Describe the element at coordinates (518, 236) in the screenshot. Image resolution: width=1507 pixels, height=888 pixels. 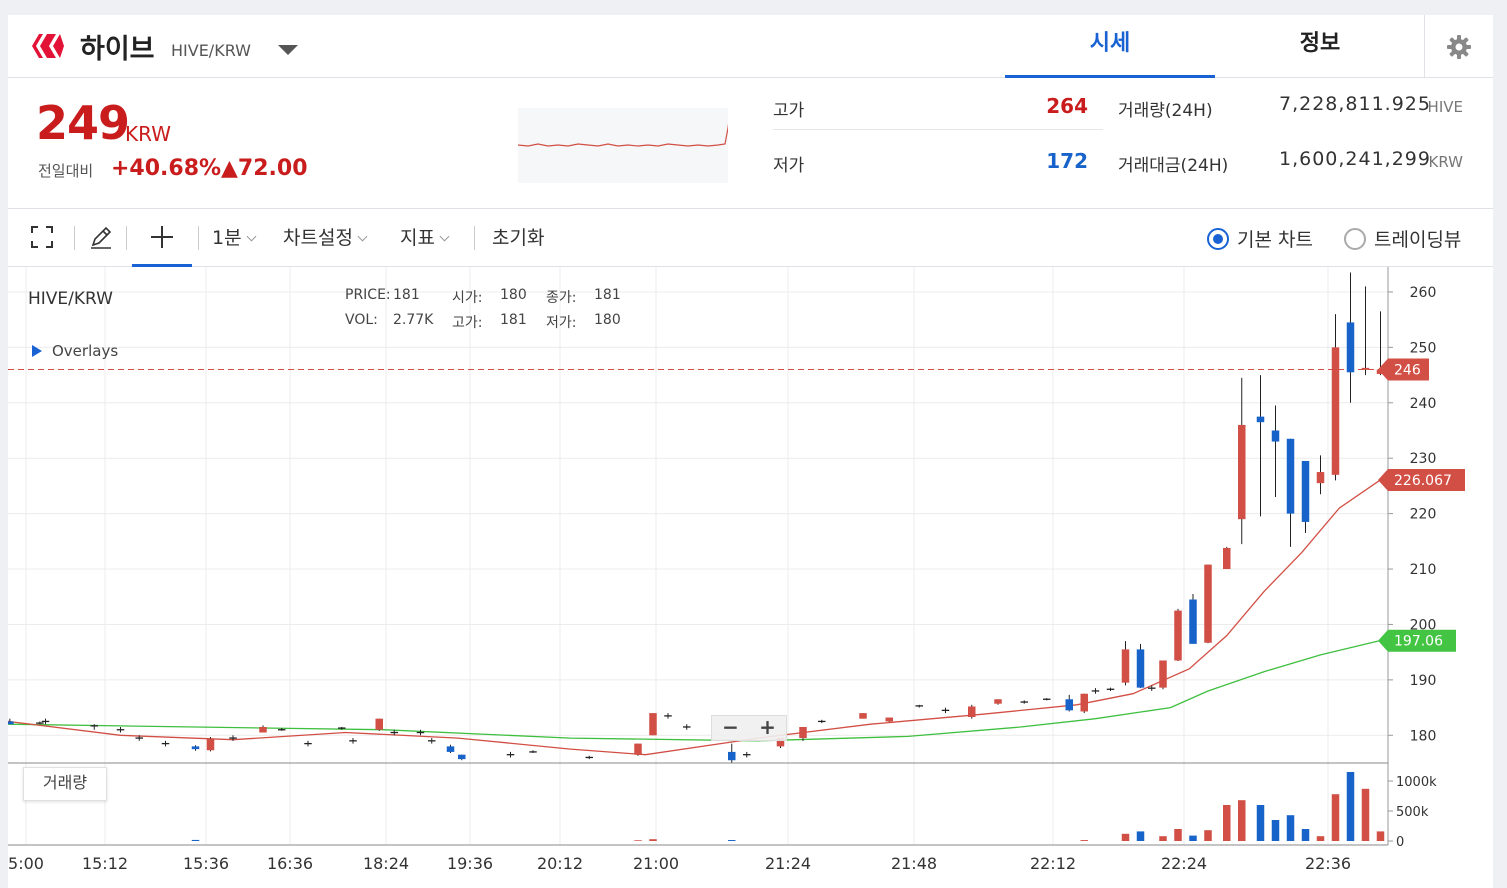
I see `reset-button: 초기화` at that location.